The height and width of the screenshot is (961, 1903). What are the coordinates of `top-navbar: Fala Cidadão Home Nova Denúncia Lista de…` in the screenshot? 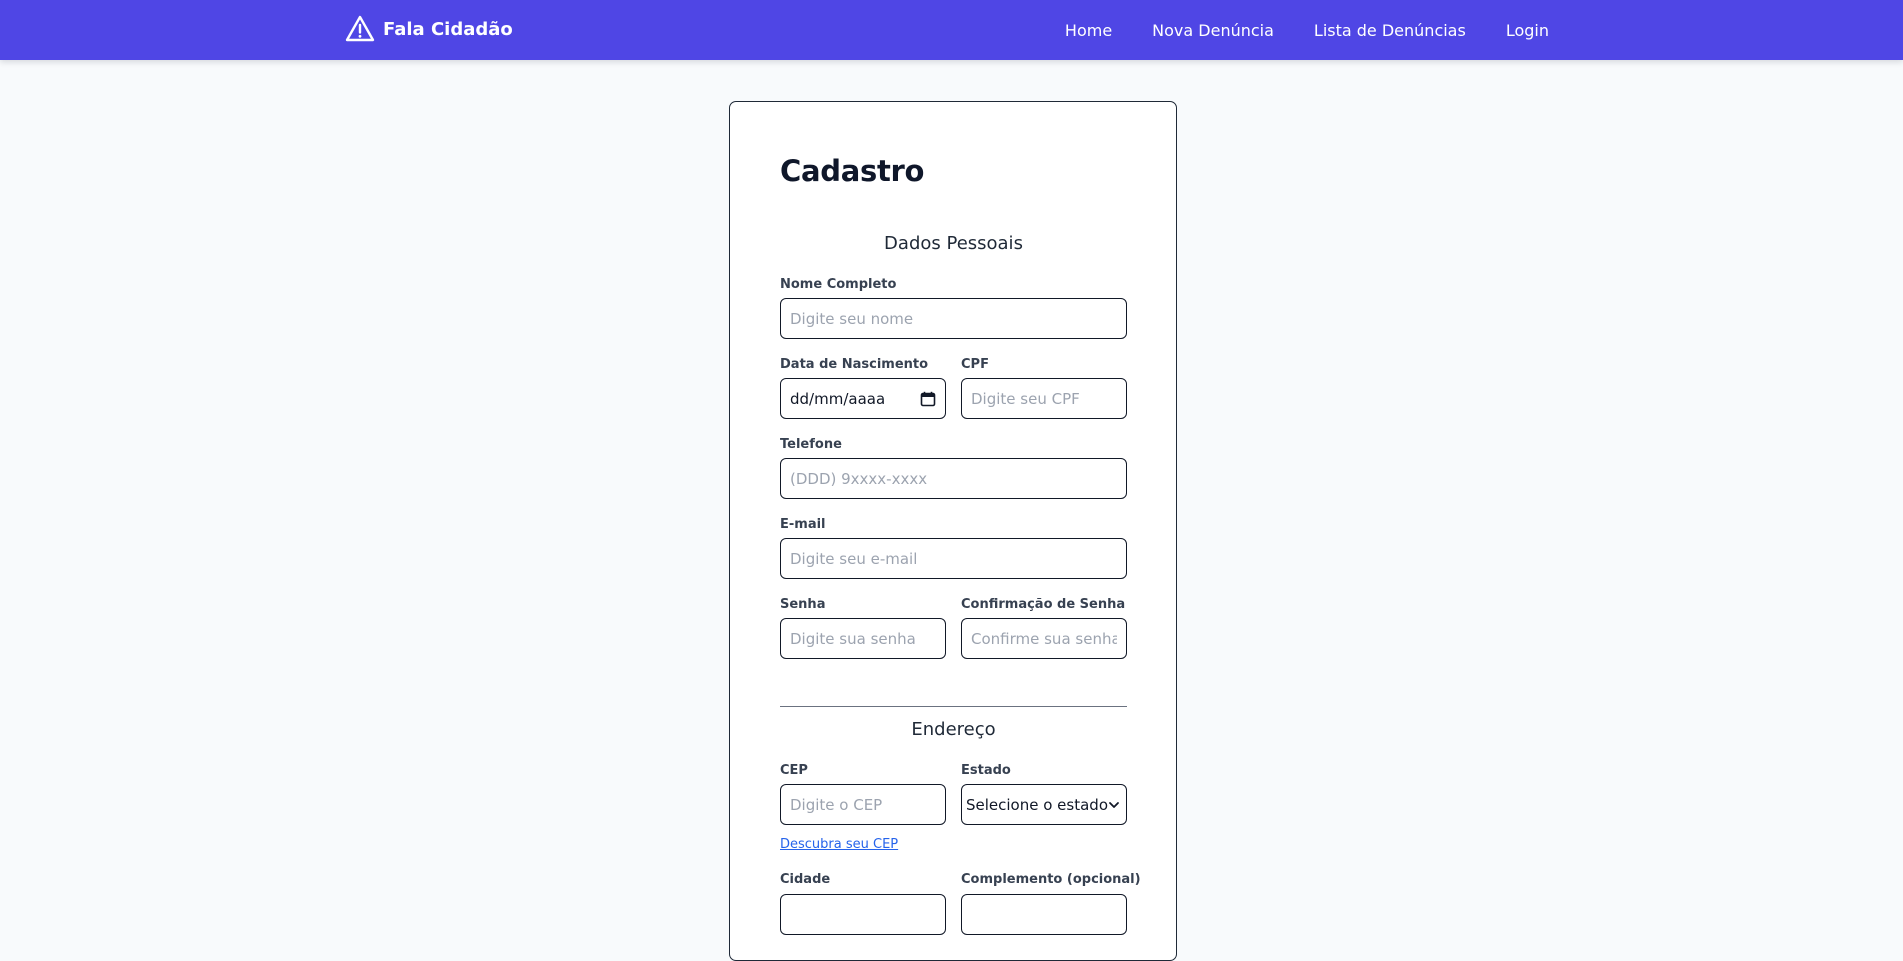 It's located at (951, 30).